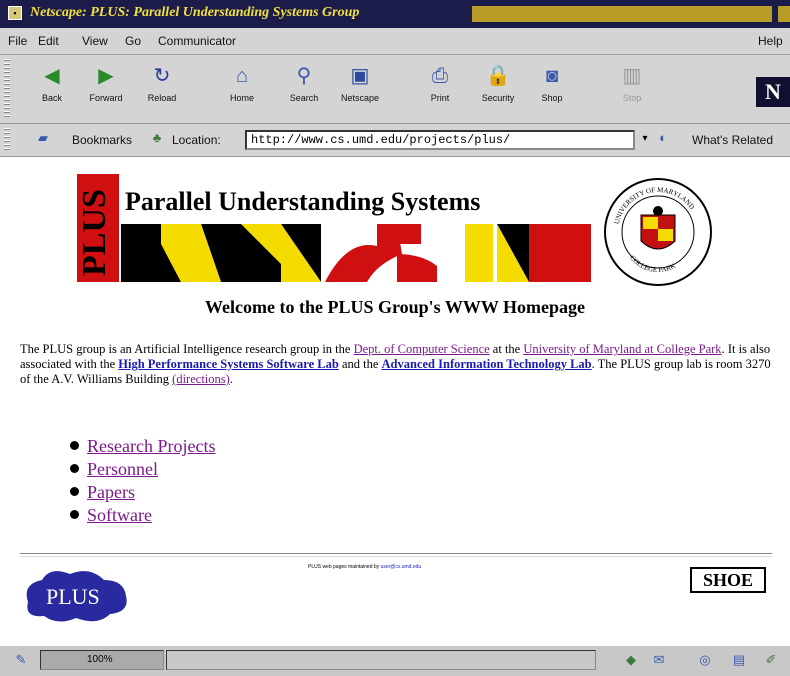  I want to click on toolbar-grip, so click(7, 88).